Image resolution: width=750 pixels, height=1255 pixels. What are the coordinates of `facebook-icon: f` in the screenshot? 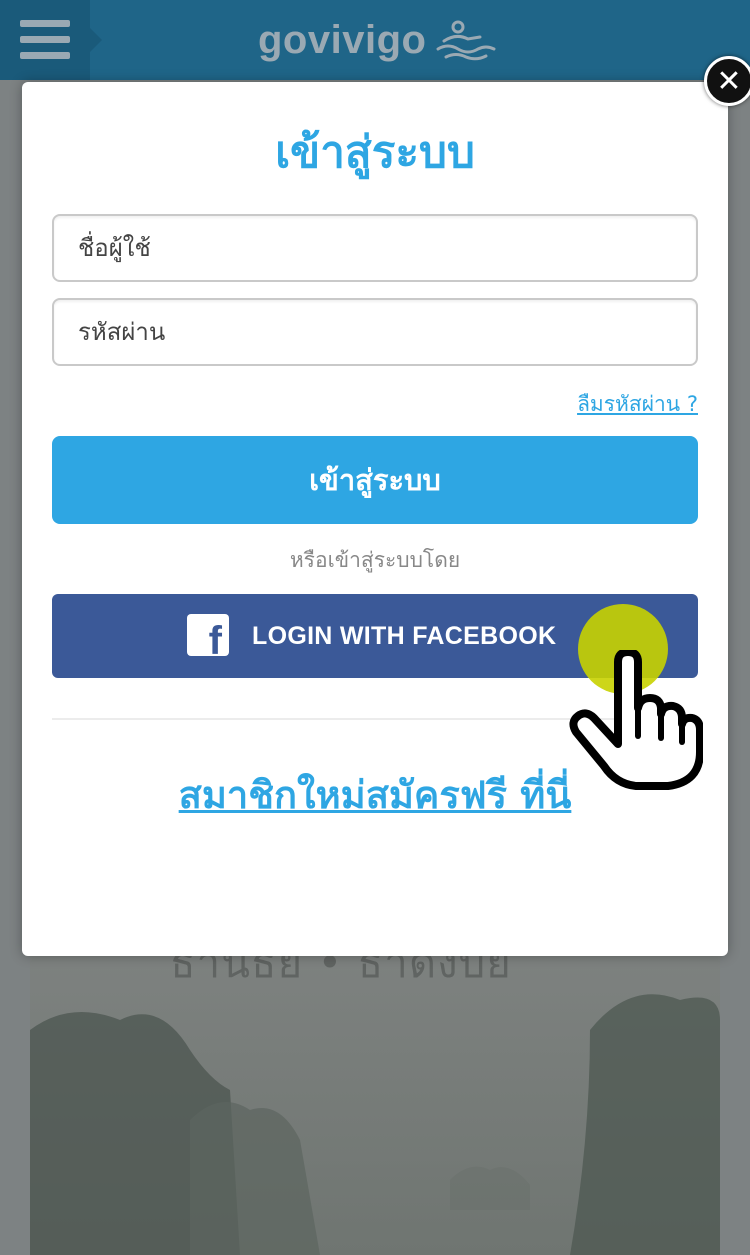 It's located at (208, 635).